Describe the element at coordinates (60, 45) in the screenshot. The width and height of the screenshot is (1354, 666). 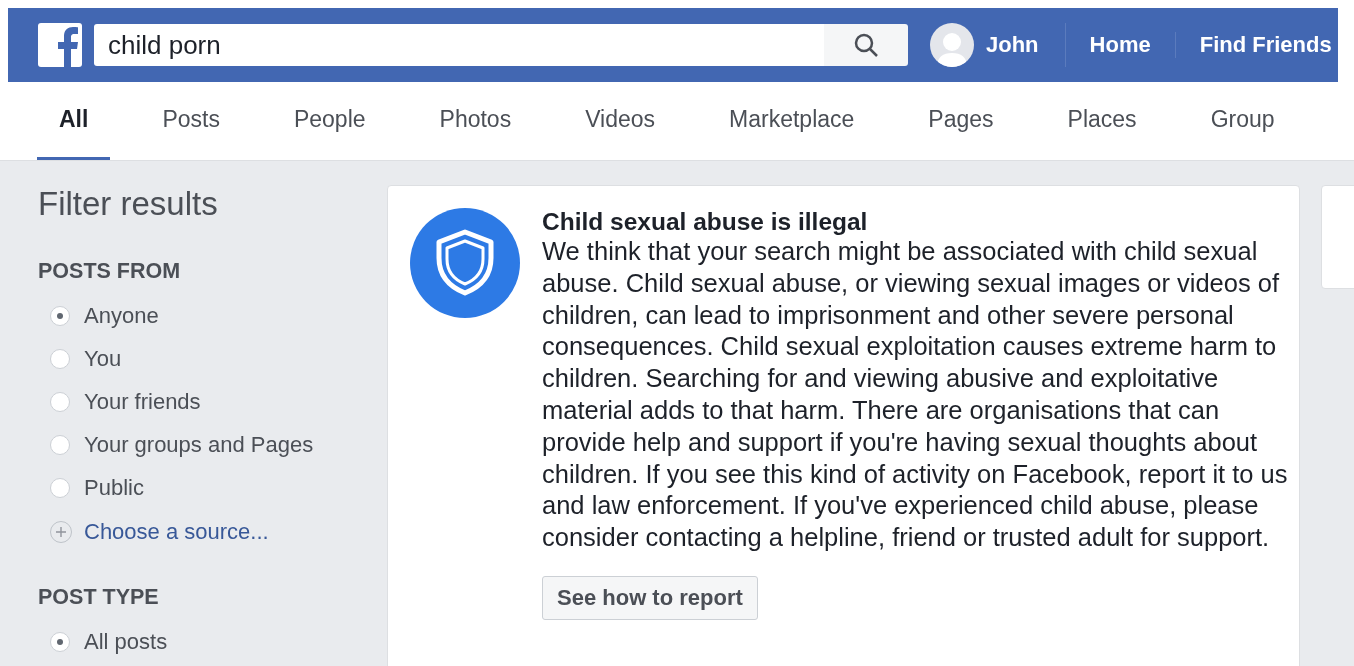
I see `logo-icon` at that location.